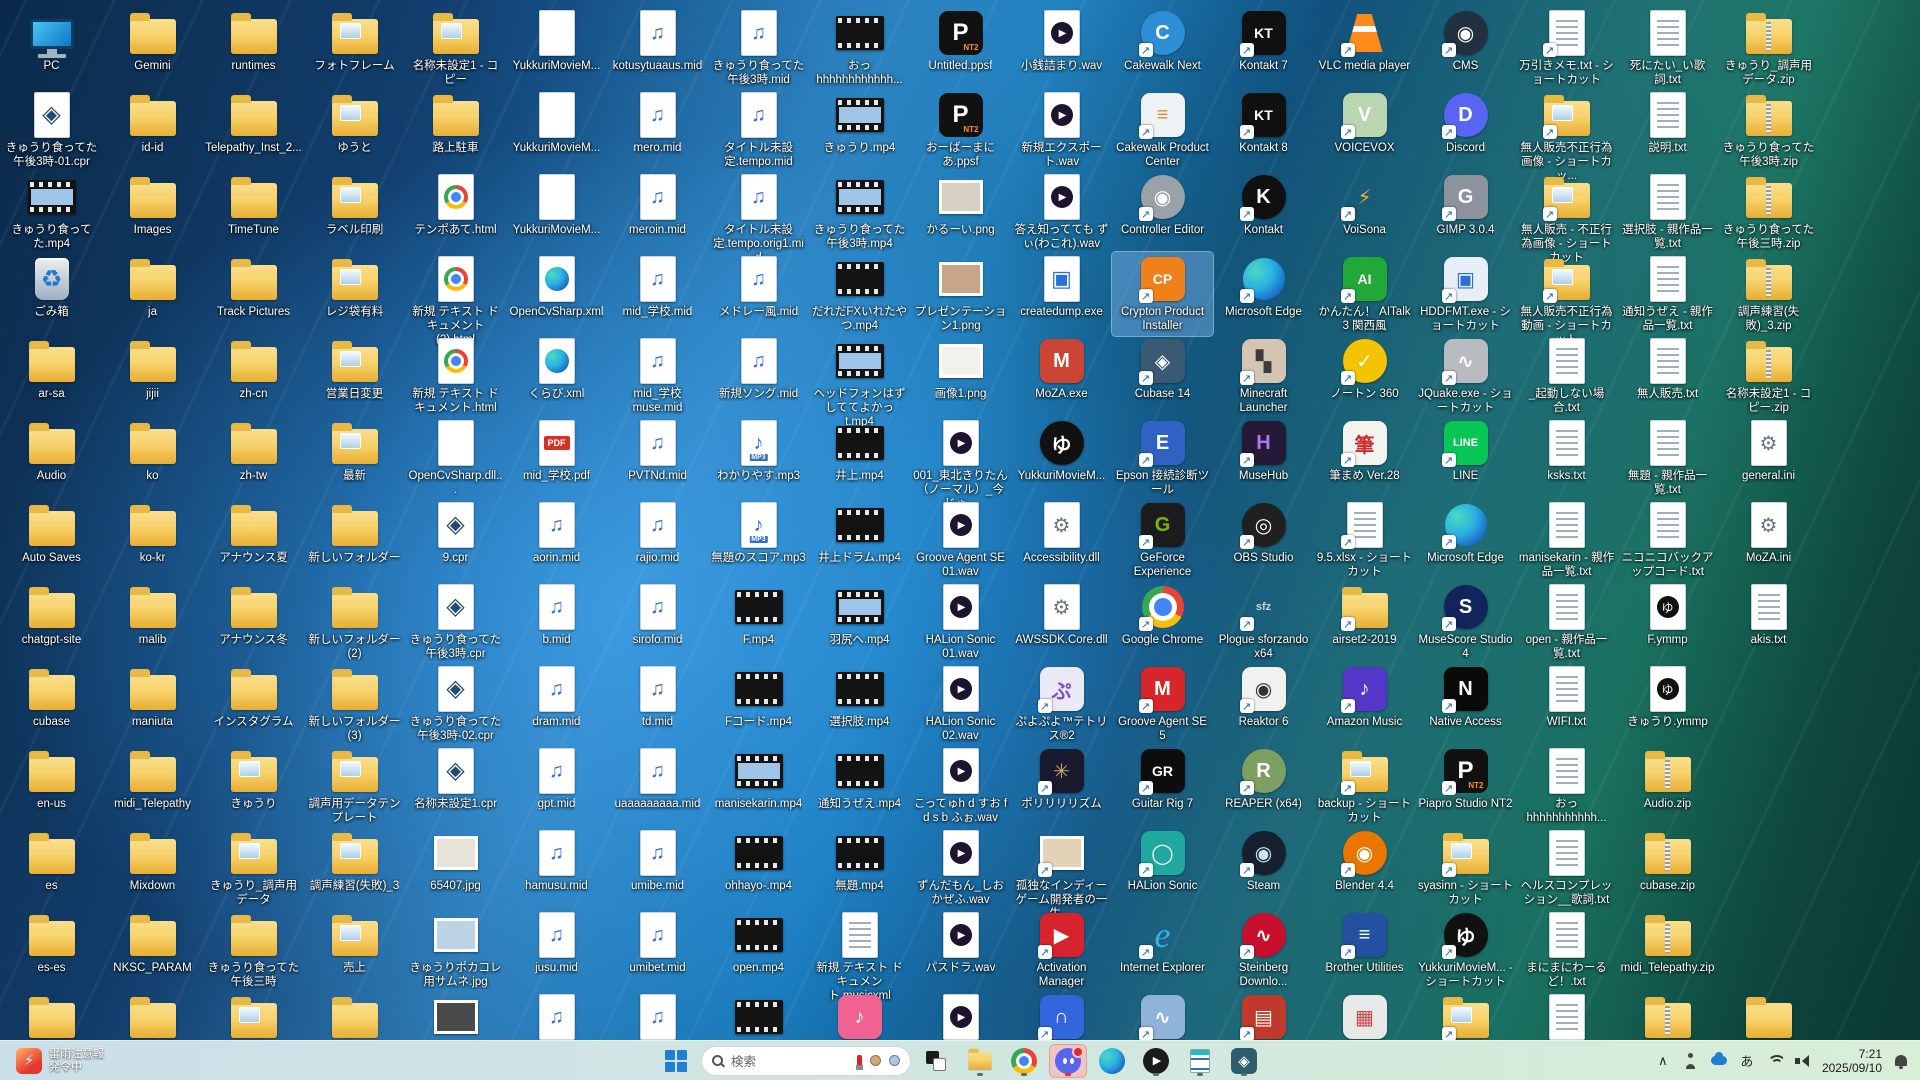 The image size is (1920, 1080). What do you see at coordinates (1901, 1061) in the screenshot?
I see `notification-bell-icon` at bounding box center [1901, 1061].